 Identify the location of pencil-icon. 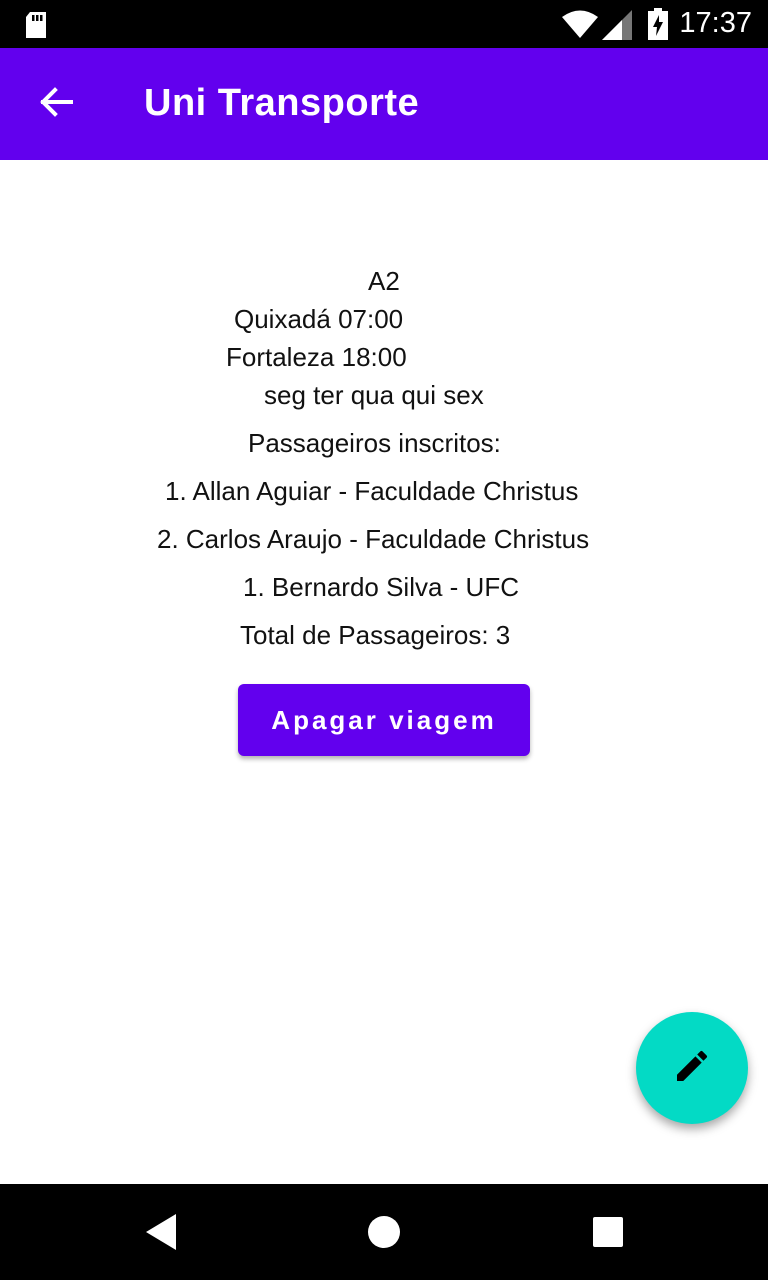
(692, 1068).